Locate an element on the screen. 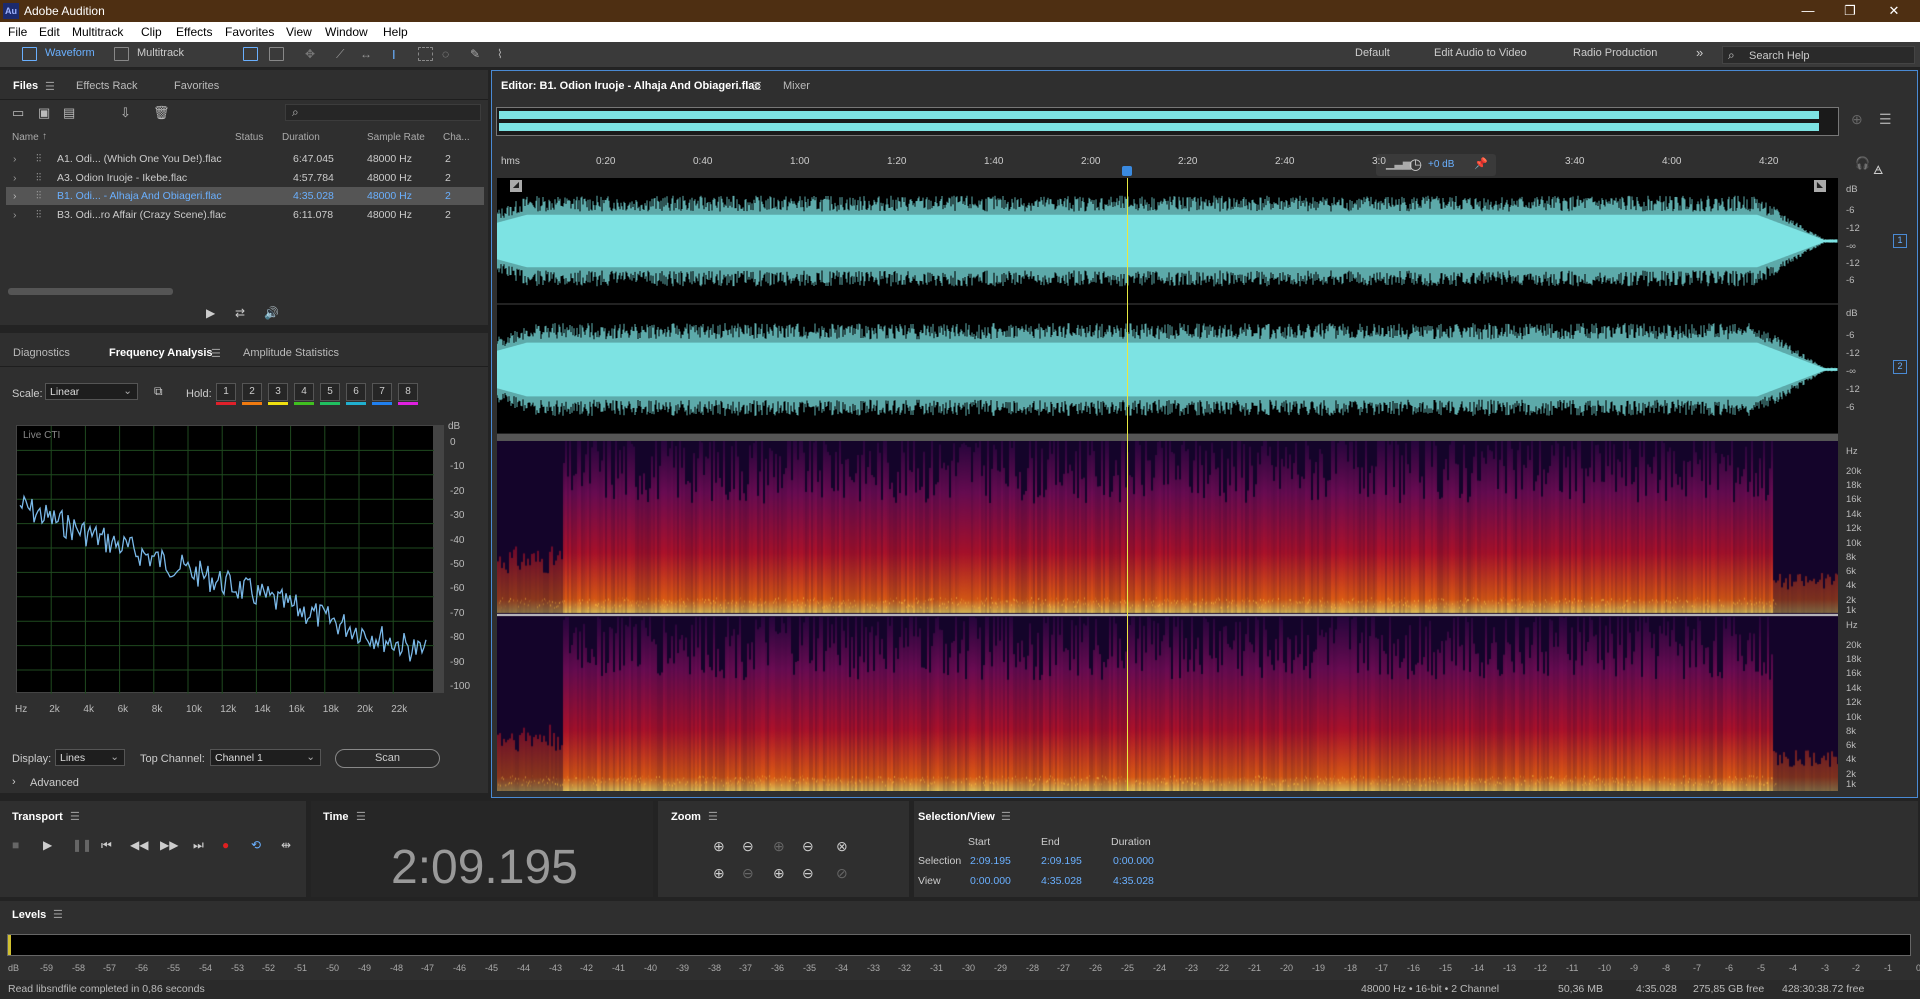 Image resolution: width=1920 pixels, height=999 pixels. fade-in-handle-icon: ◢ is located at coordinates (516, 186).